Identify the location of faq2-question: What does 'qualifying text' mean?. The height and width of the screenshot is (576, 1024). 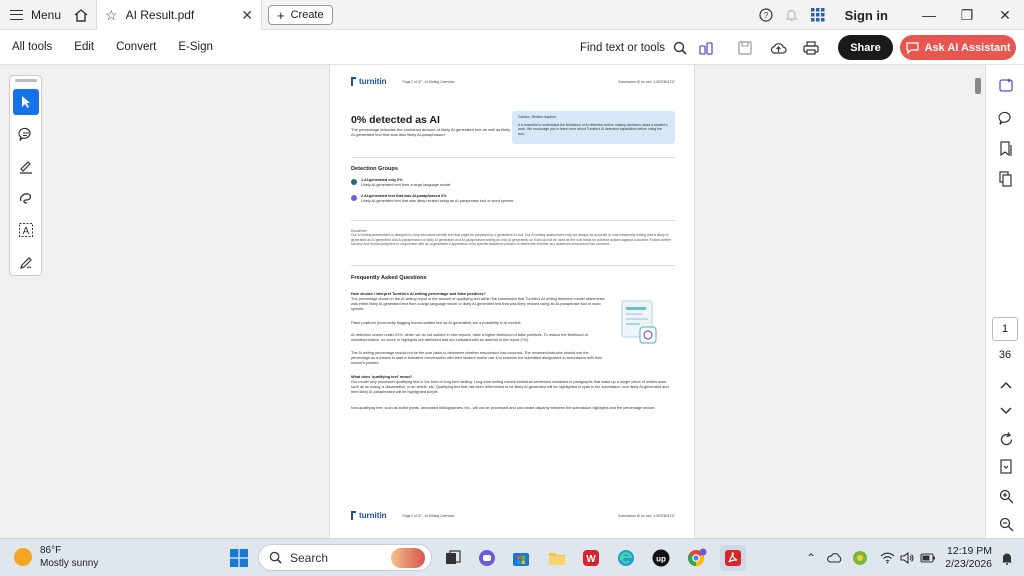
(382, 377).